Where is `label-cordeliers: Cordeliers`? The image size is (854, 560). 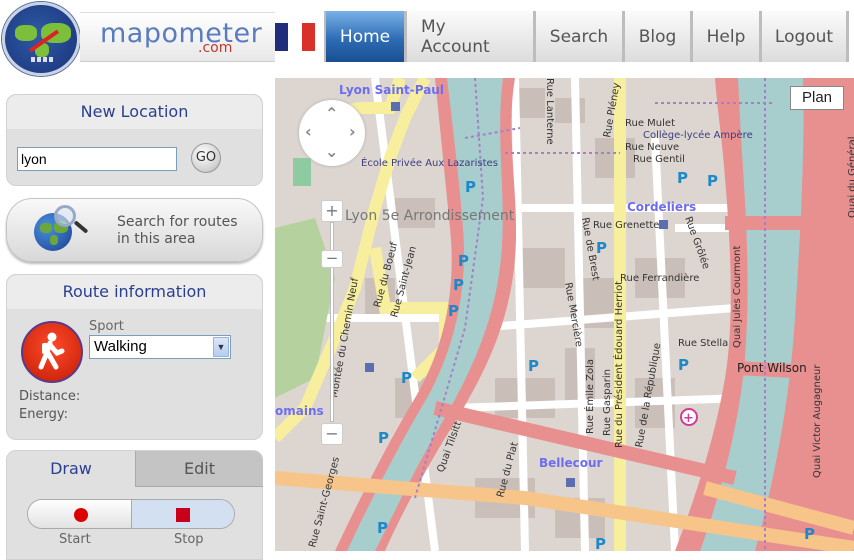 label-cordeliers: Cordeliers is located at coordinates (661, 207).